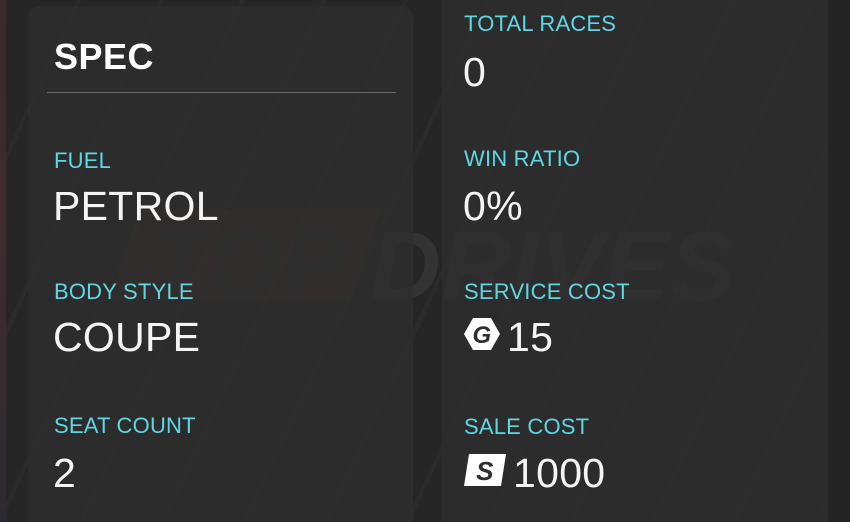 The image size is (850, 522). Describe the element at coordinates (547, 291) in the screenshot. I see `service-cost-label: SERVICE COST` at that location.